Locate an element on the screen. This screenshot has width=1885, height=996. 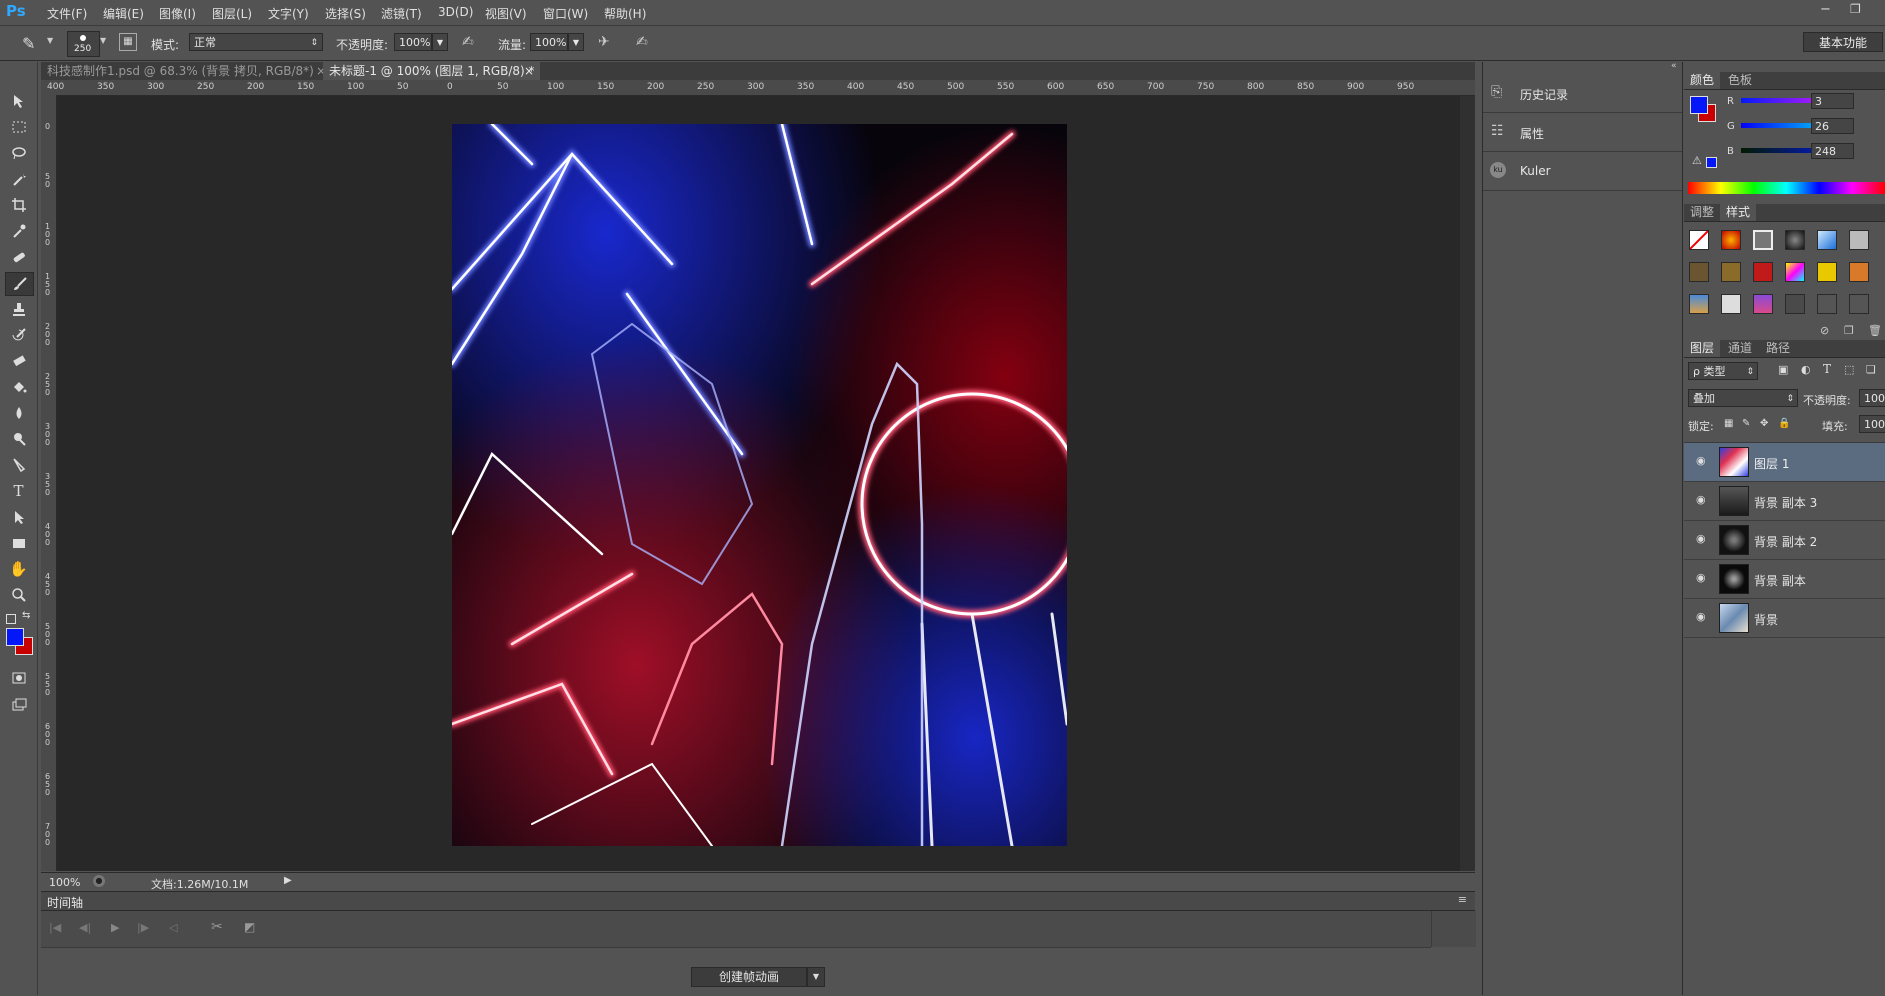
layer-row: ◉ 背景 is located at coordinates (1784, 618).